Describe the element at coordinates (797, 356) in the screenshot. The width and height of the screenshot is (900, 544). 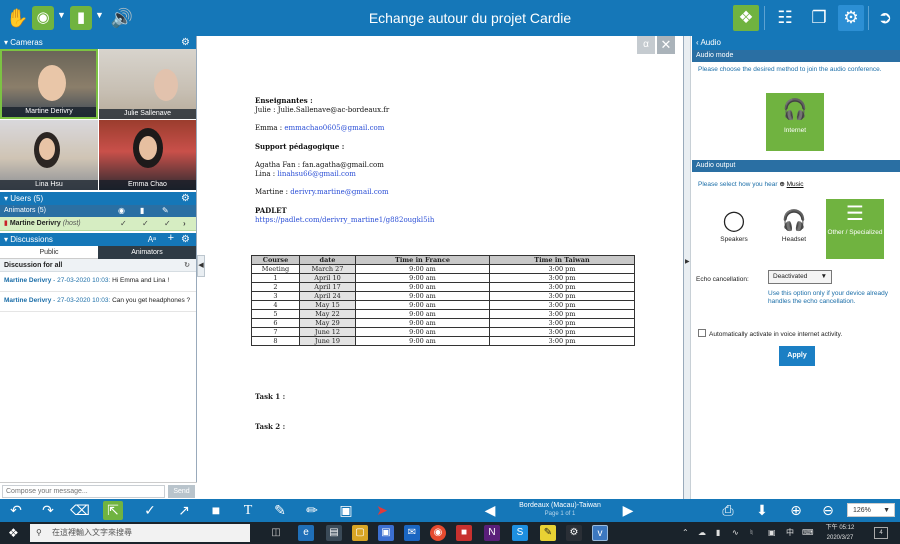
I see `apply-button: Apply` at that location.